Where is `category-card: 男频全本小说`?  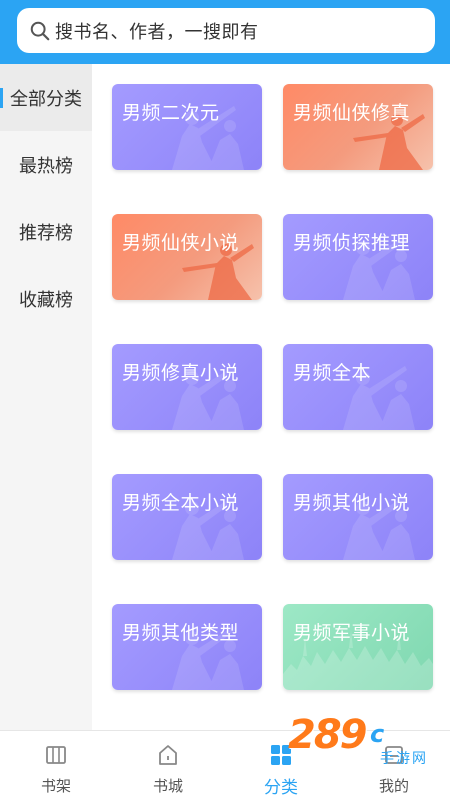 category-card: 男频全本小说 is located at coordinates (187, 517).